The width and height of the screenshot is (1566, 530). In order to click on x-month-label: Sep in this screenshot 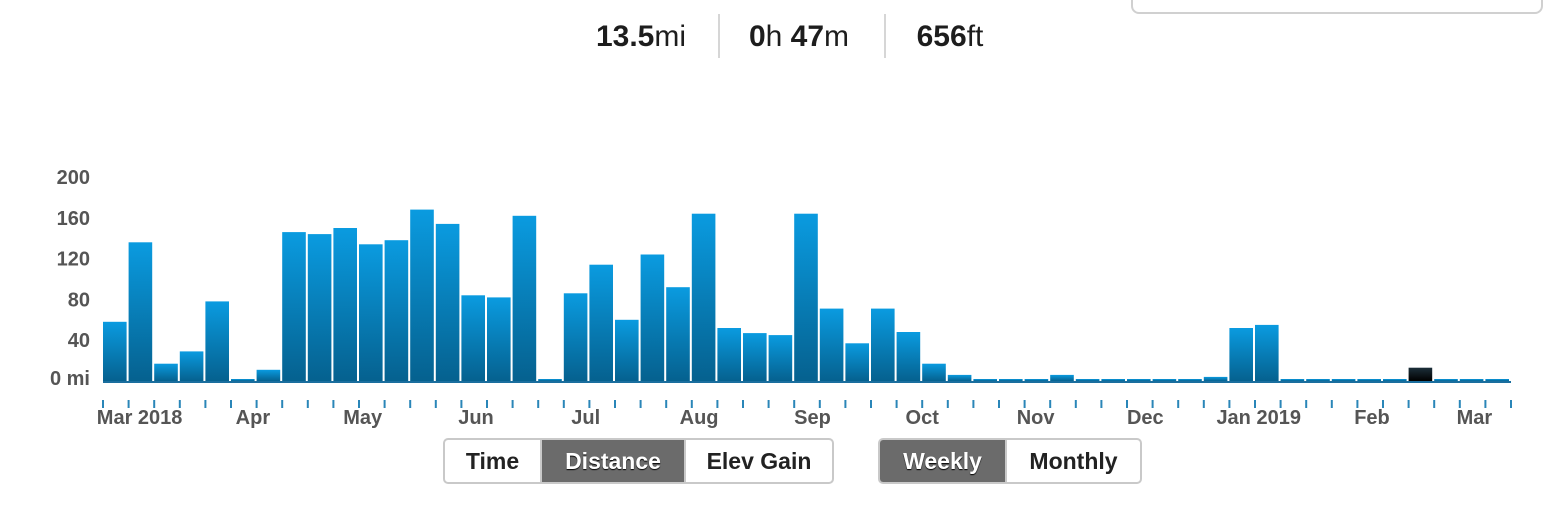, I will do `click(812, 418)`.